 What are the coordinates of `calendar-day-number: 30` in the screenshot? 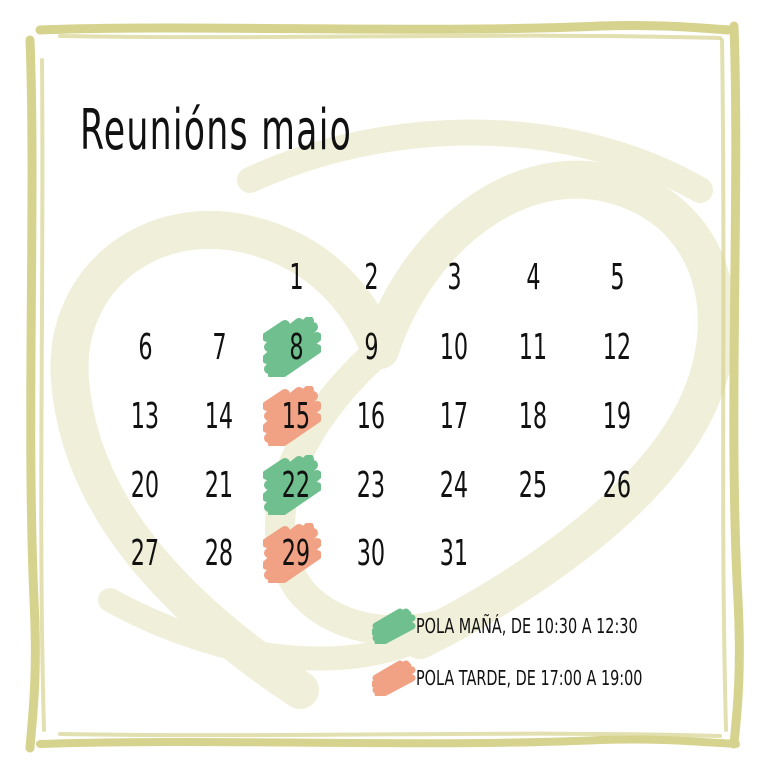 It's located at (371, 553).